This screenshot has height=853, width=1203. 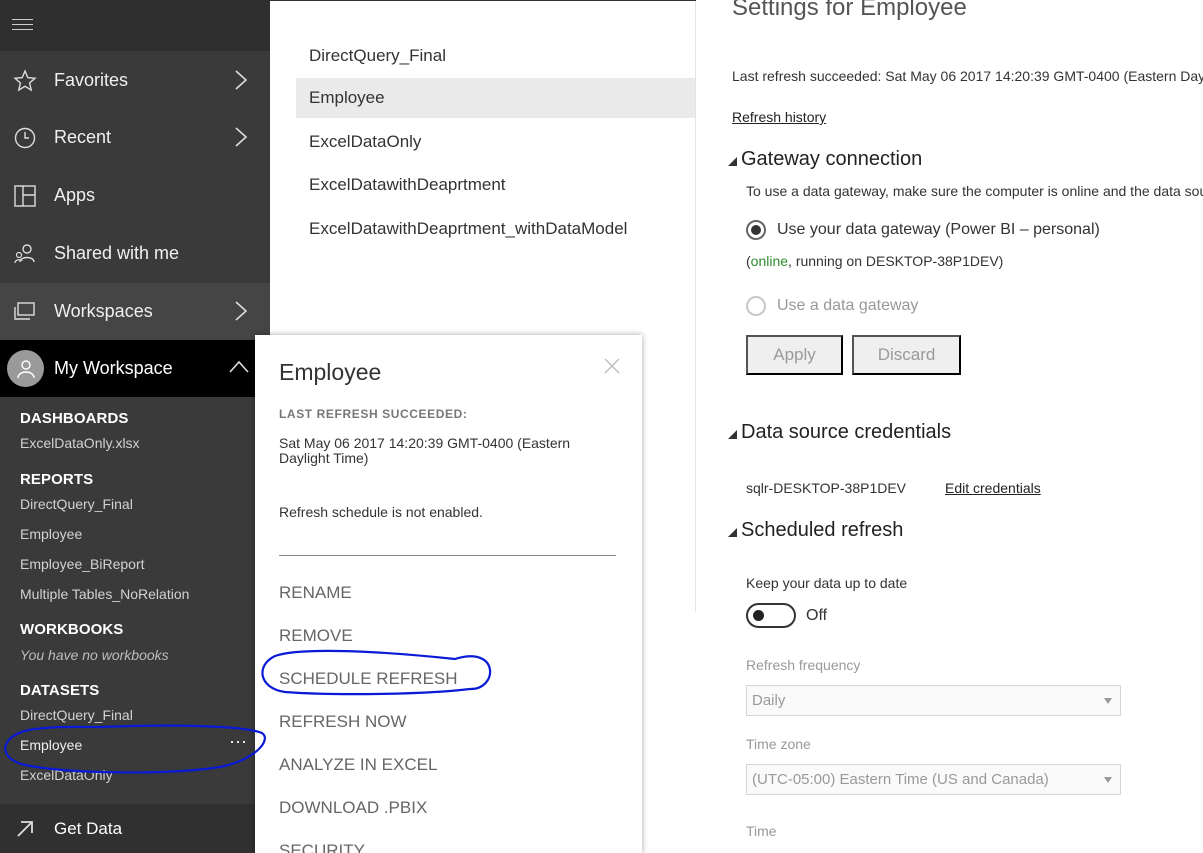 What do you see at coordinates (993, 488) in the screenshot?
I see `edit-credentials-link: Edit credentials` at bounding box center [993, 488].